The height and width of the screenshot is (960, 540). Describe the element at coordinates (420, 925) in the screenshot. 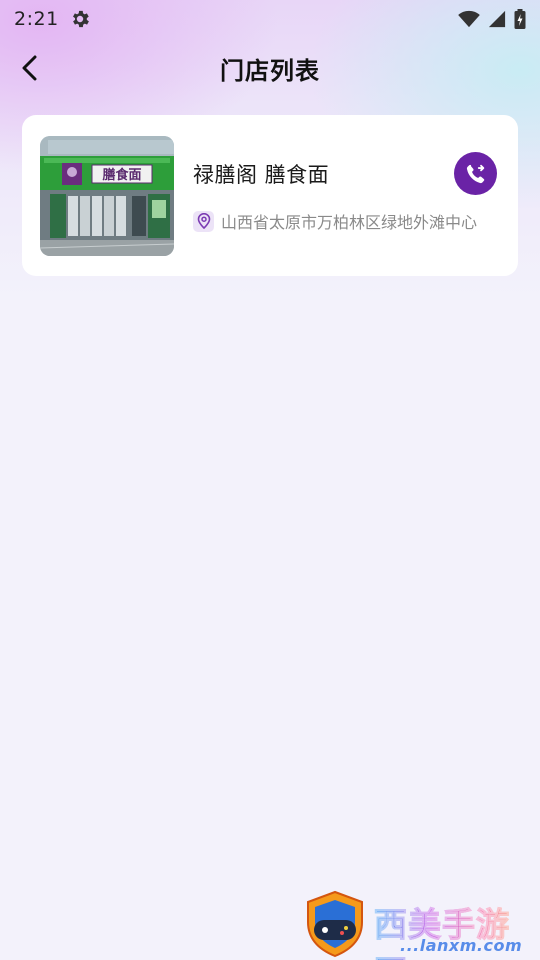

I see `site-watermark: 西美手游网 ...lanxm.com` at that location.